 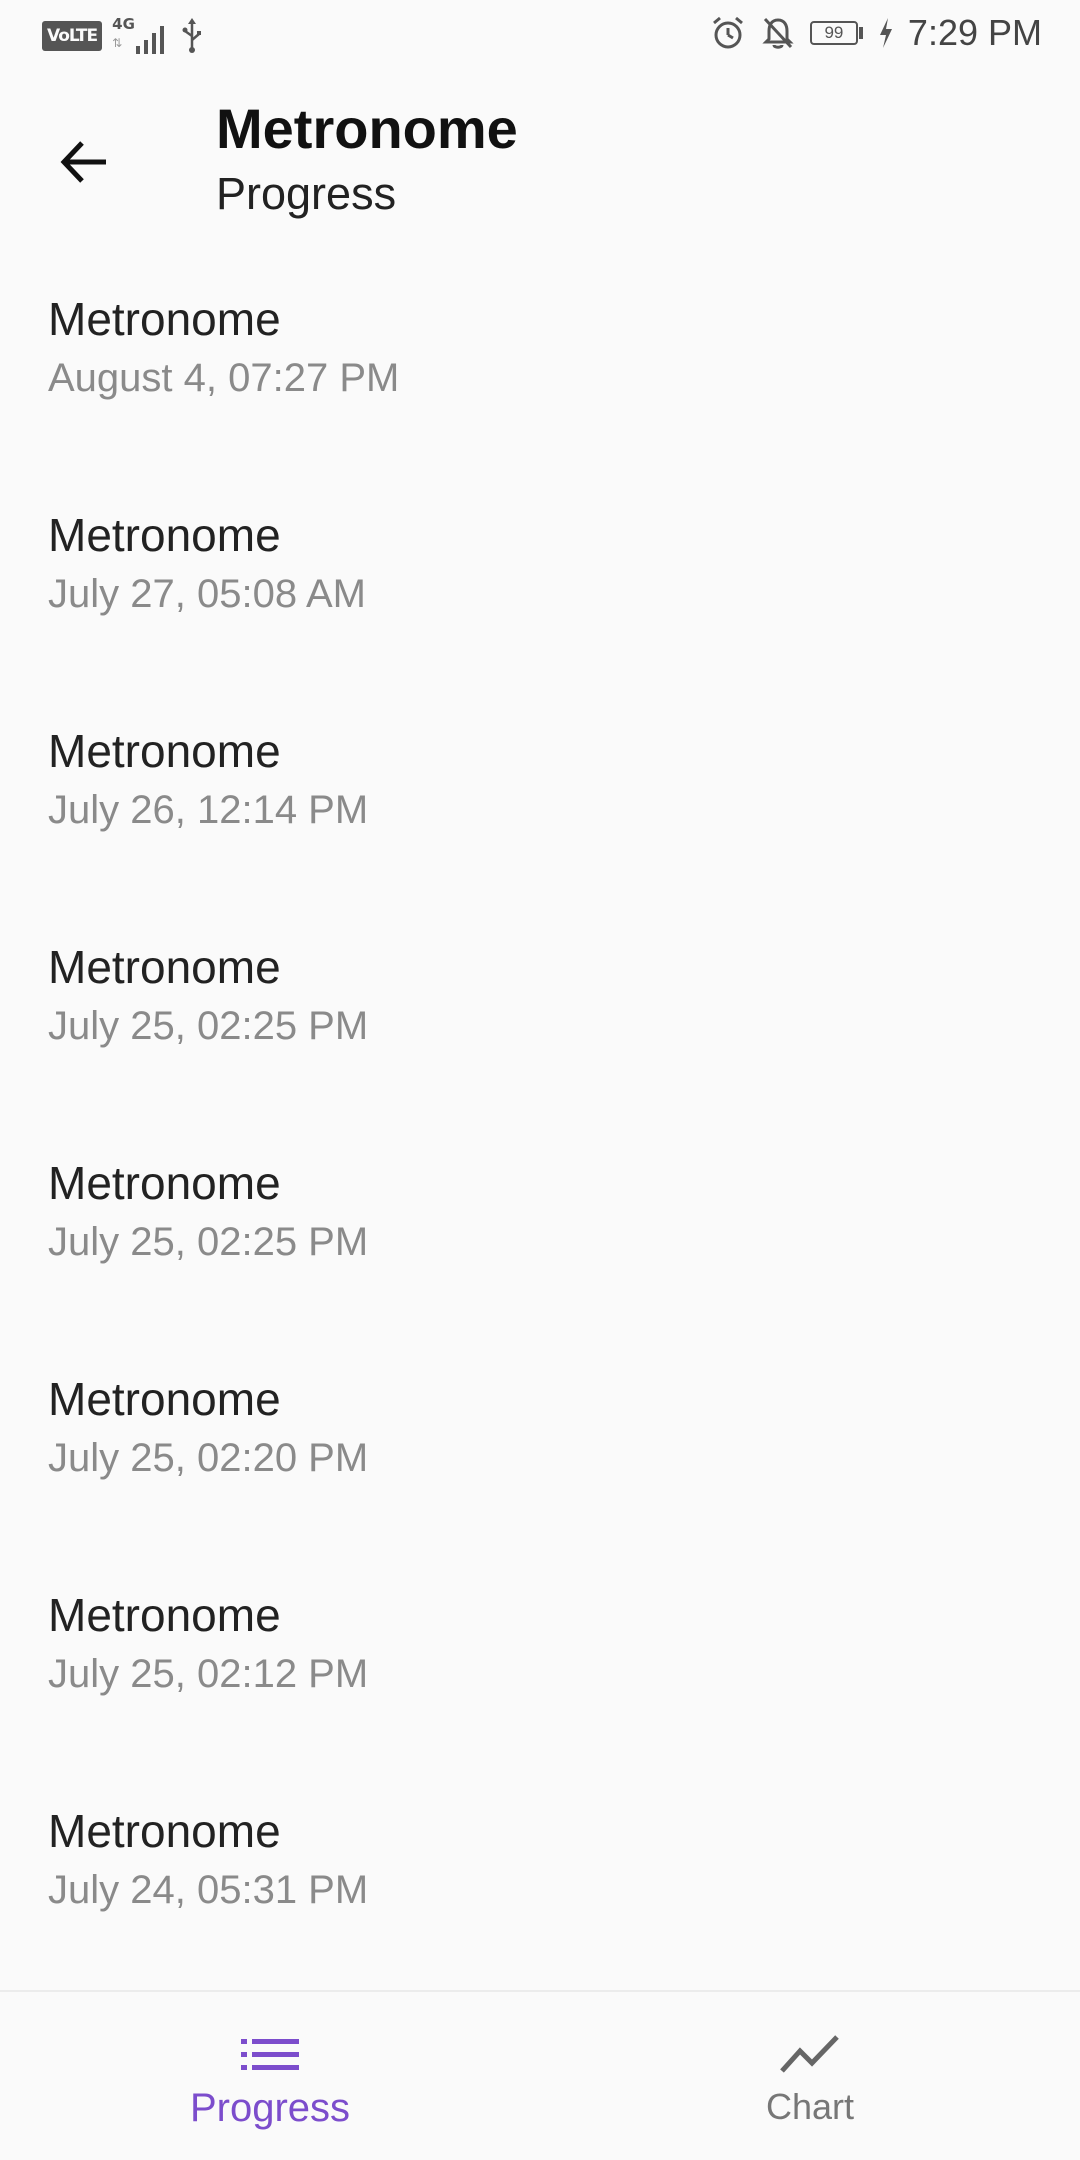 What do you see at coordinates (72, 36) in the screenshot?
I see `volte-badge: VoLTE` at bounding box center [72, 36].